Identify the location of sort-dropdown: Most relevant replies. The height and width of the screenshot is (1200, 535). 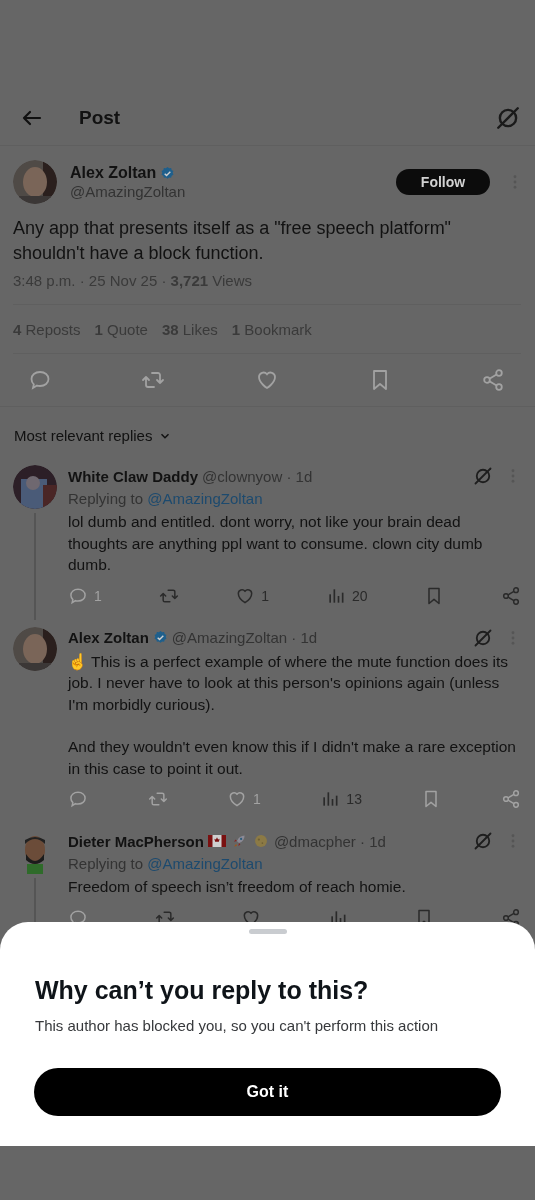
(93, 432).